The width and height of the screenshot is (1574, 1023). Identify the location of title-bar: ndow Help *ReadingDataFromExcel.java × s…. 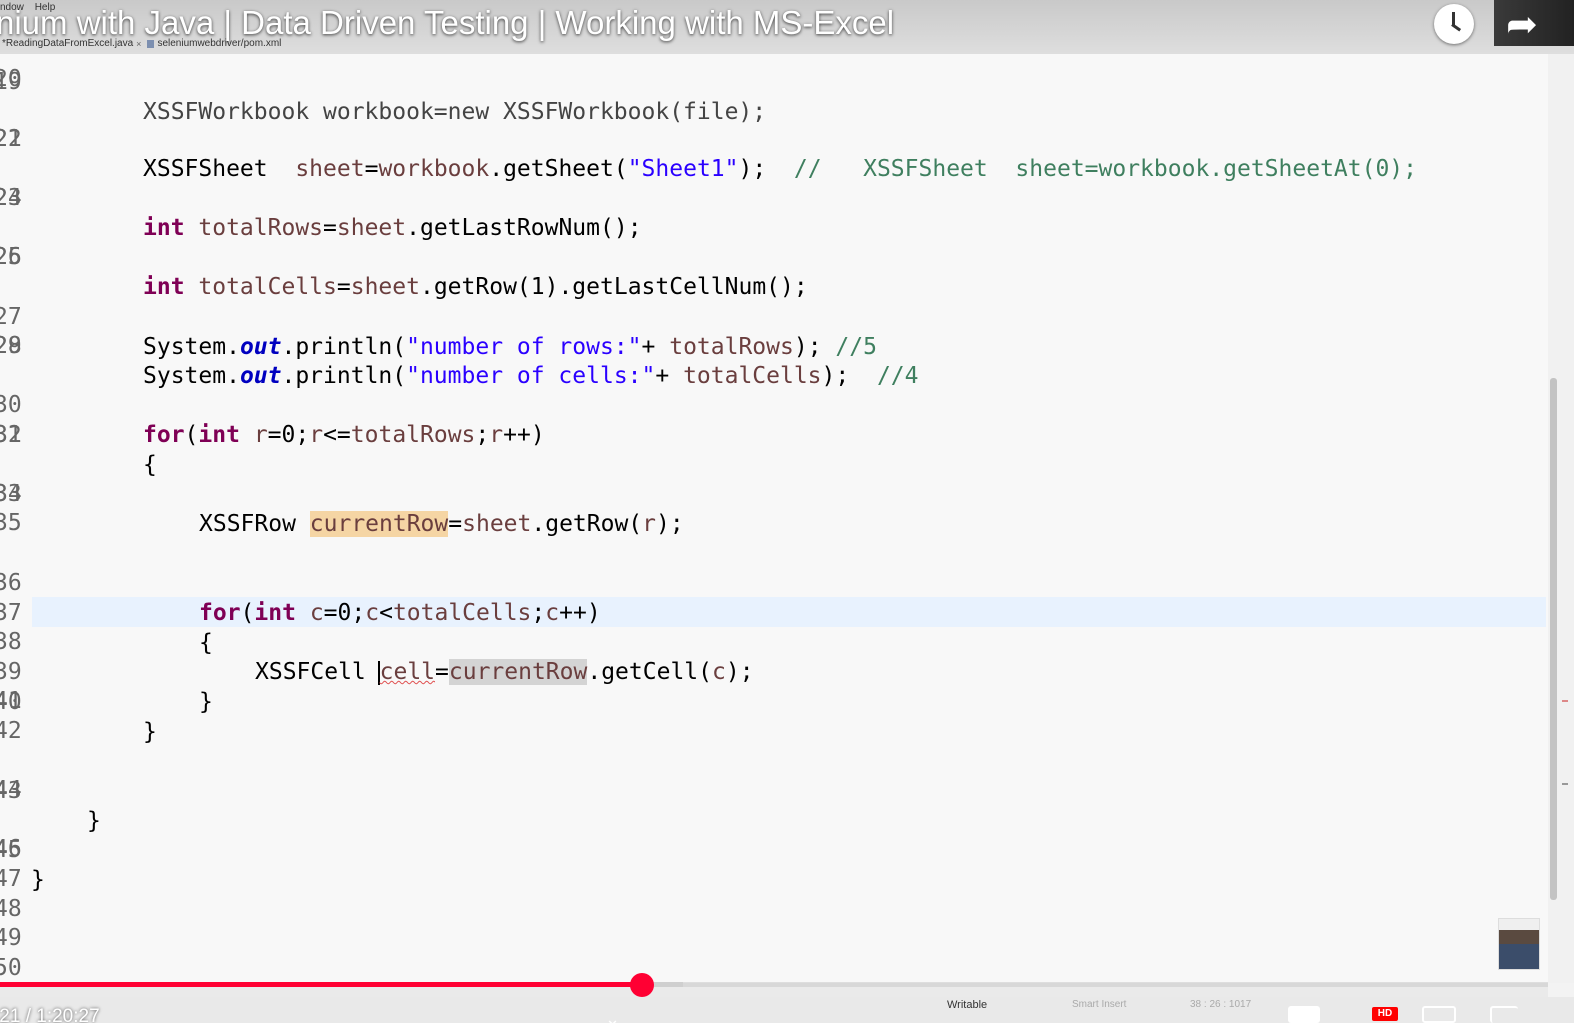
(787, 27).